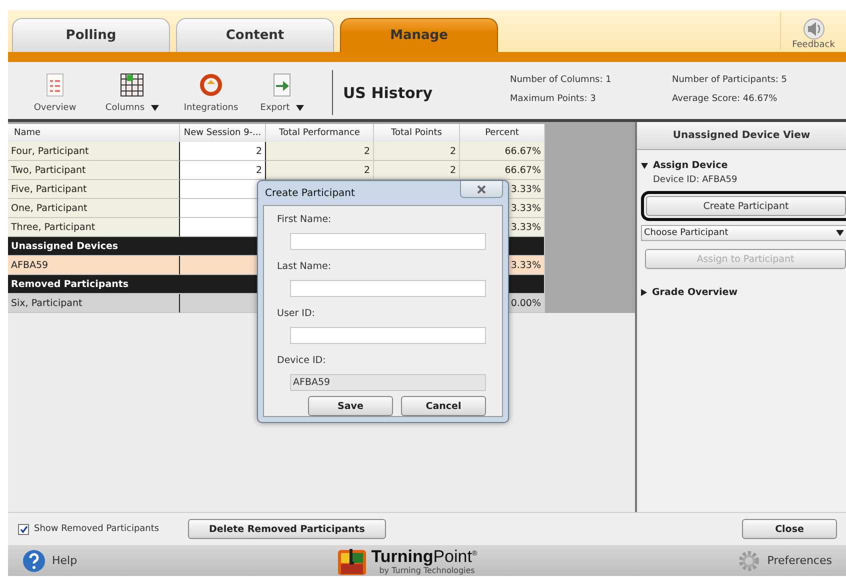 Image resolution: width=846 pixels, height=579 pixels. I want to click on column-header: Total Points, so click(417, 133).